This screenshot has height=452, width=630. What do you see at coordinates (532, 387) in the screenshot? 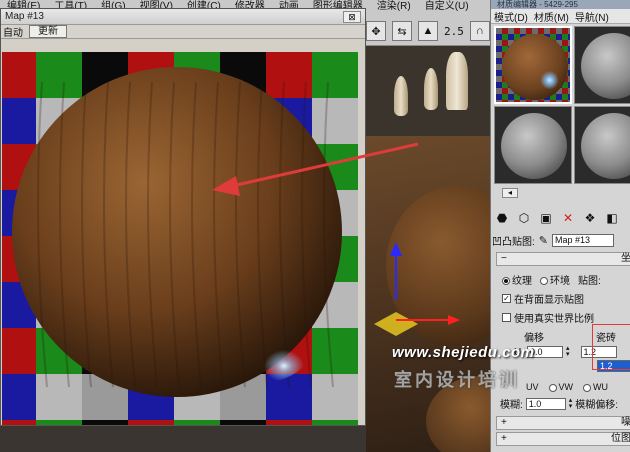
I see `uv-option: UV` at bounding box center [532, 387].